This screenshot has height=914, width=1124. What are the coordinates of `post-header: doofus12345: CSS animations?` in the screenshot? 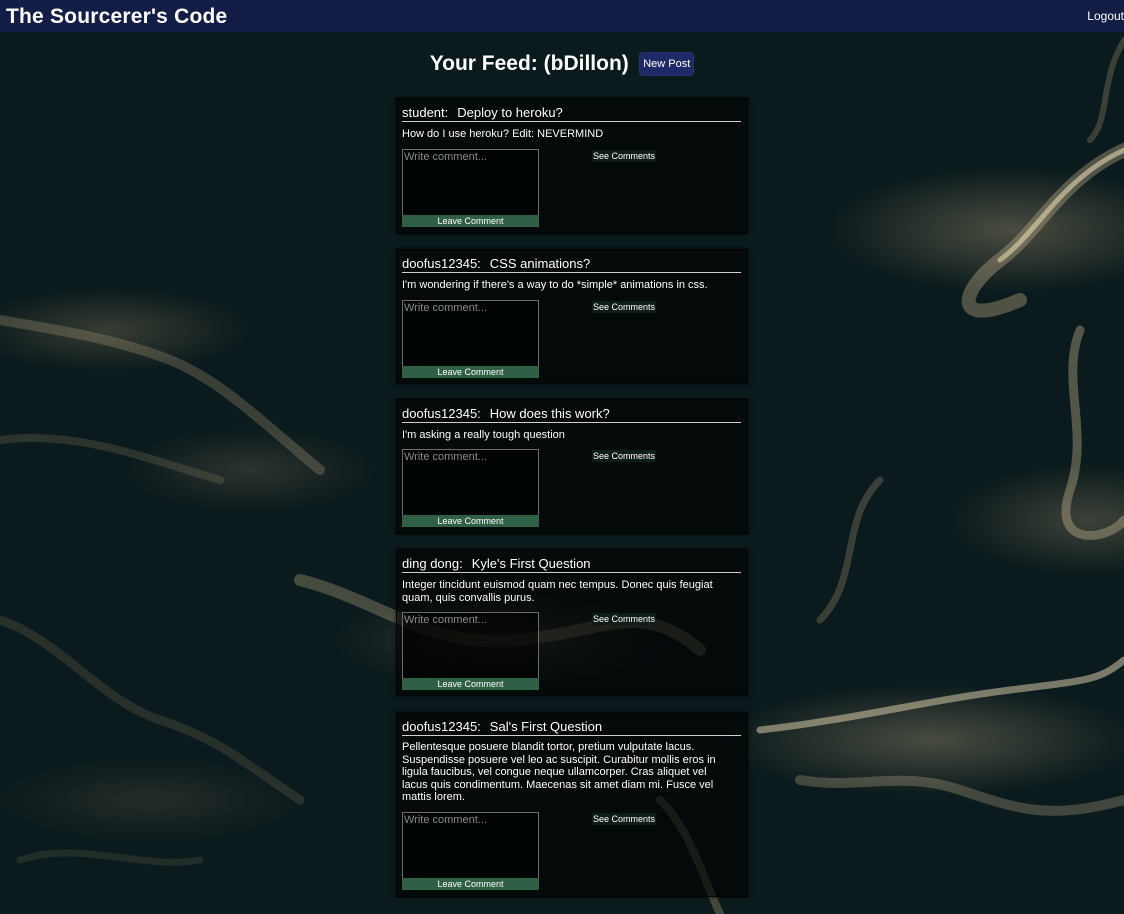 It's located at (571, 264).